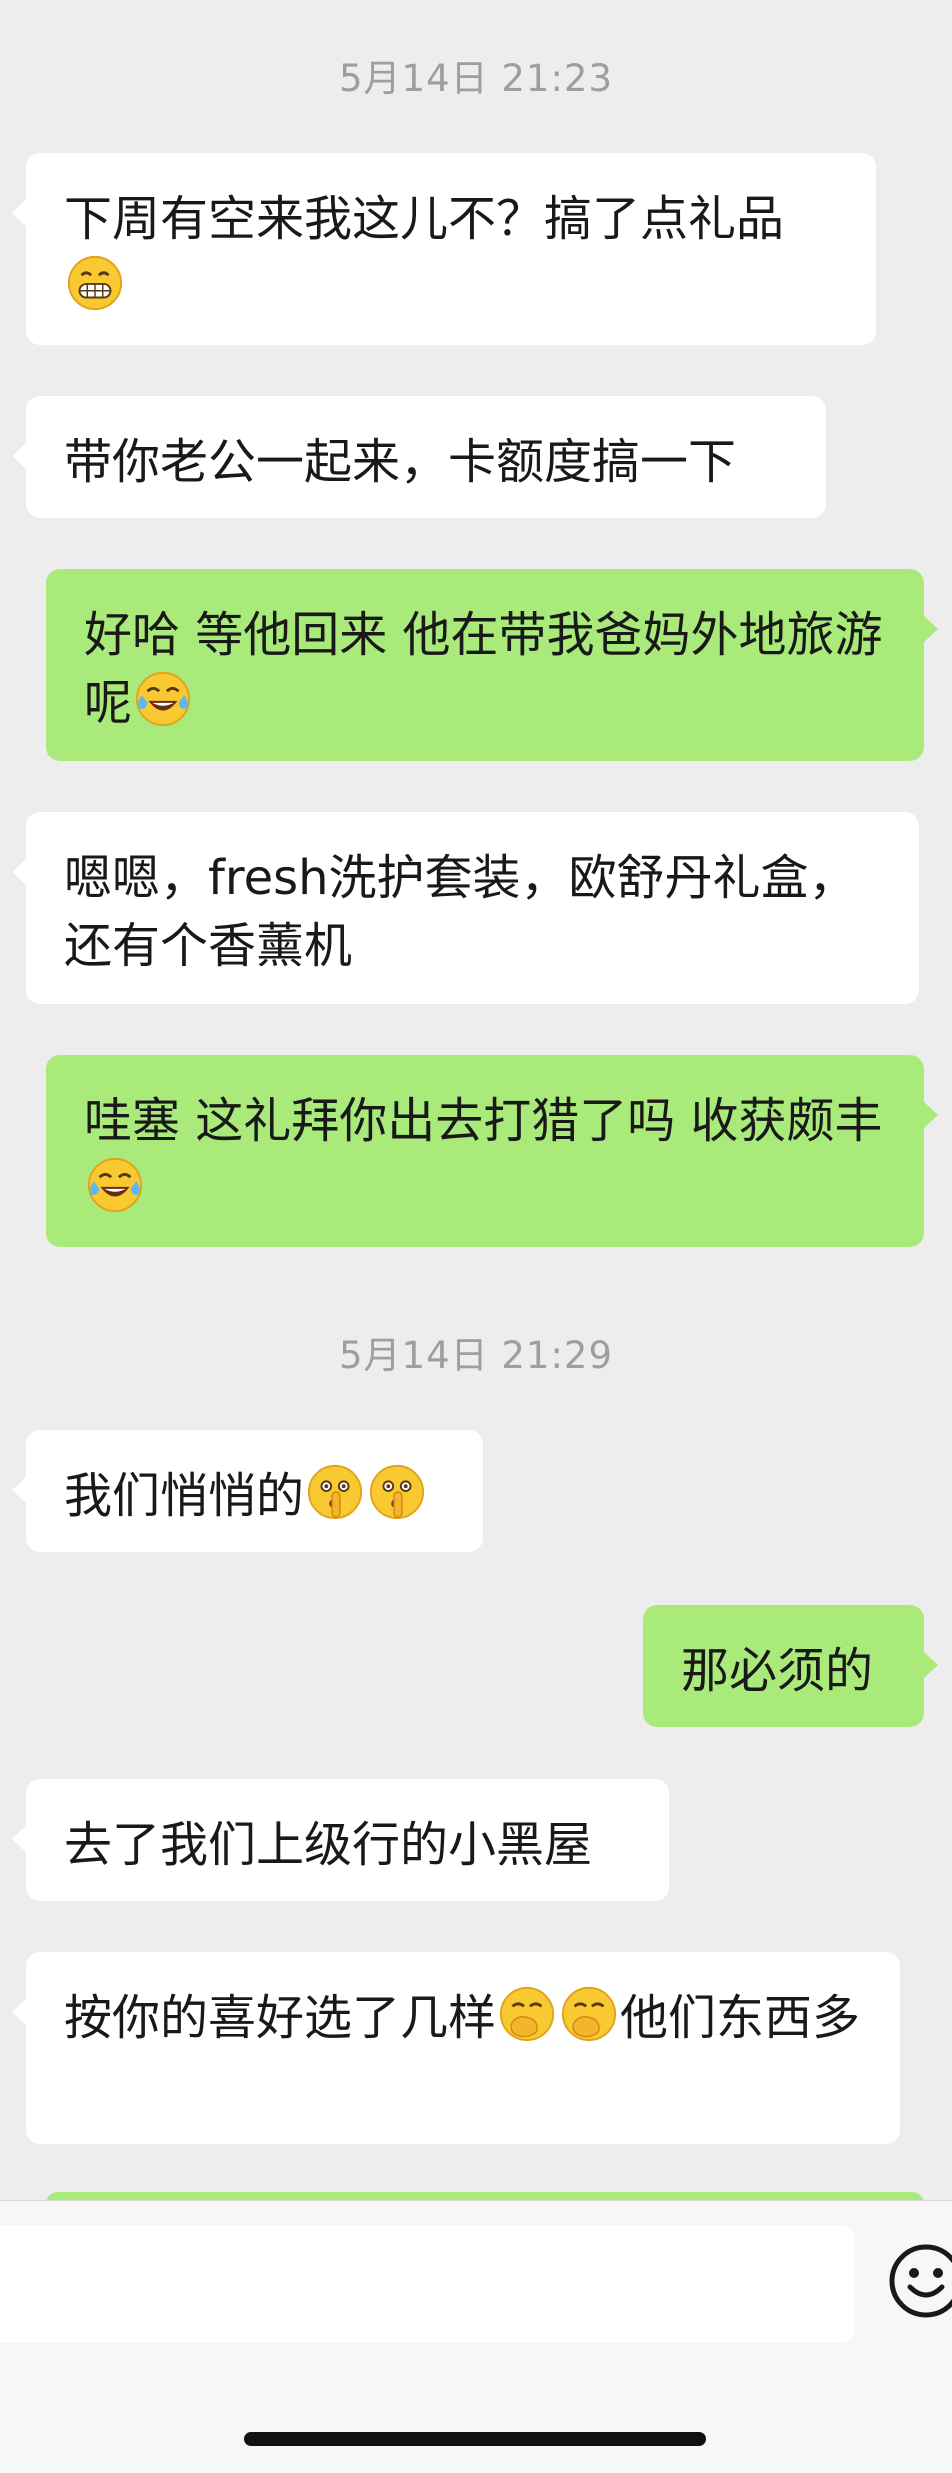 The width and height of the screenshot is (952, 2473). What do you see at coordinates (444, 249) in the screenshot?
I see `message-bubble-incoming: 下周有空来我这儿不？搞了点礼品` at bounding box center [444, 249].